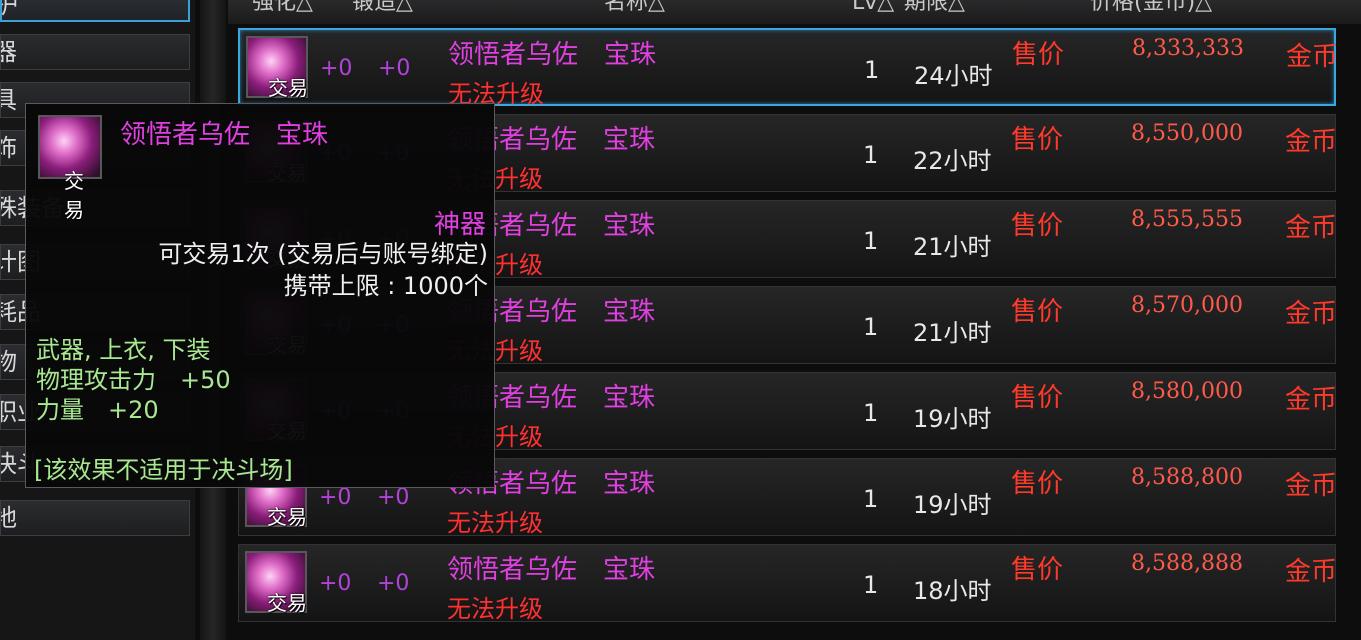 The height and width of the screenshot is (640, 1361). Describe the element at coordinates (323, 254) in the screenshot. I see `tooltip-trade-info: 可交易1次 (交易后与账号绑定)` at that location.